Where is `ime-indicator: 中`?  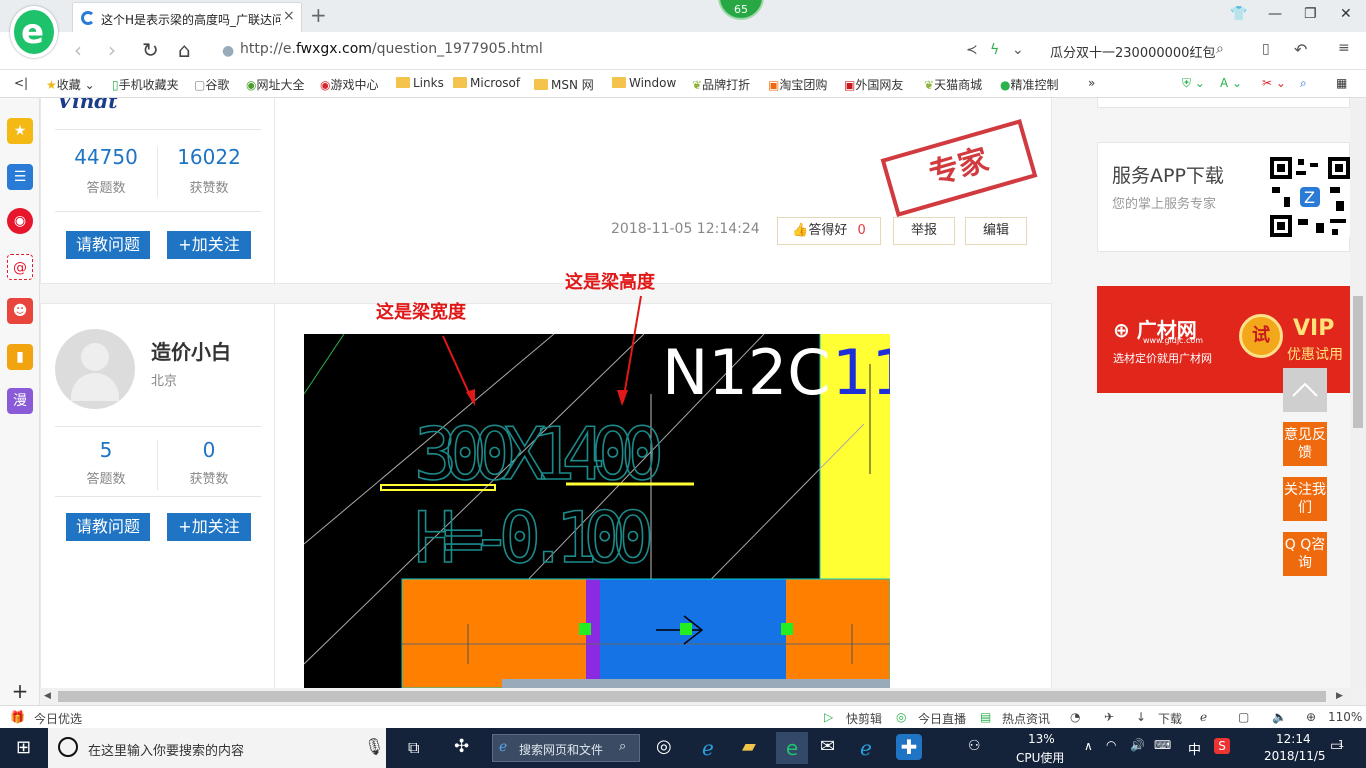
ime-indicator: 中 is located at coordinates (1194, 748).